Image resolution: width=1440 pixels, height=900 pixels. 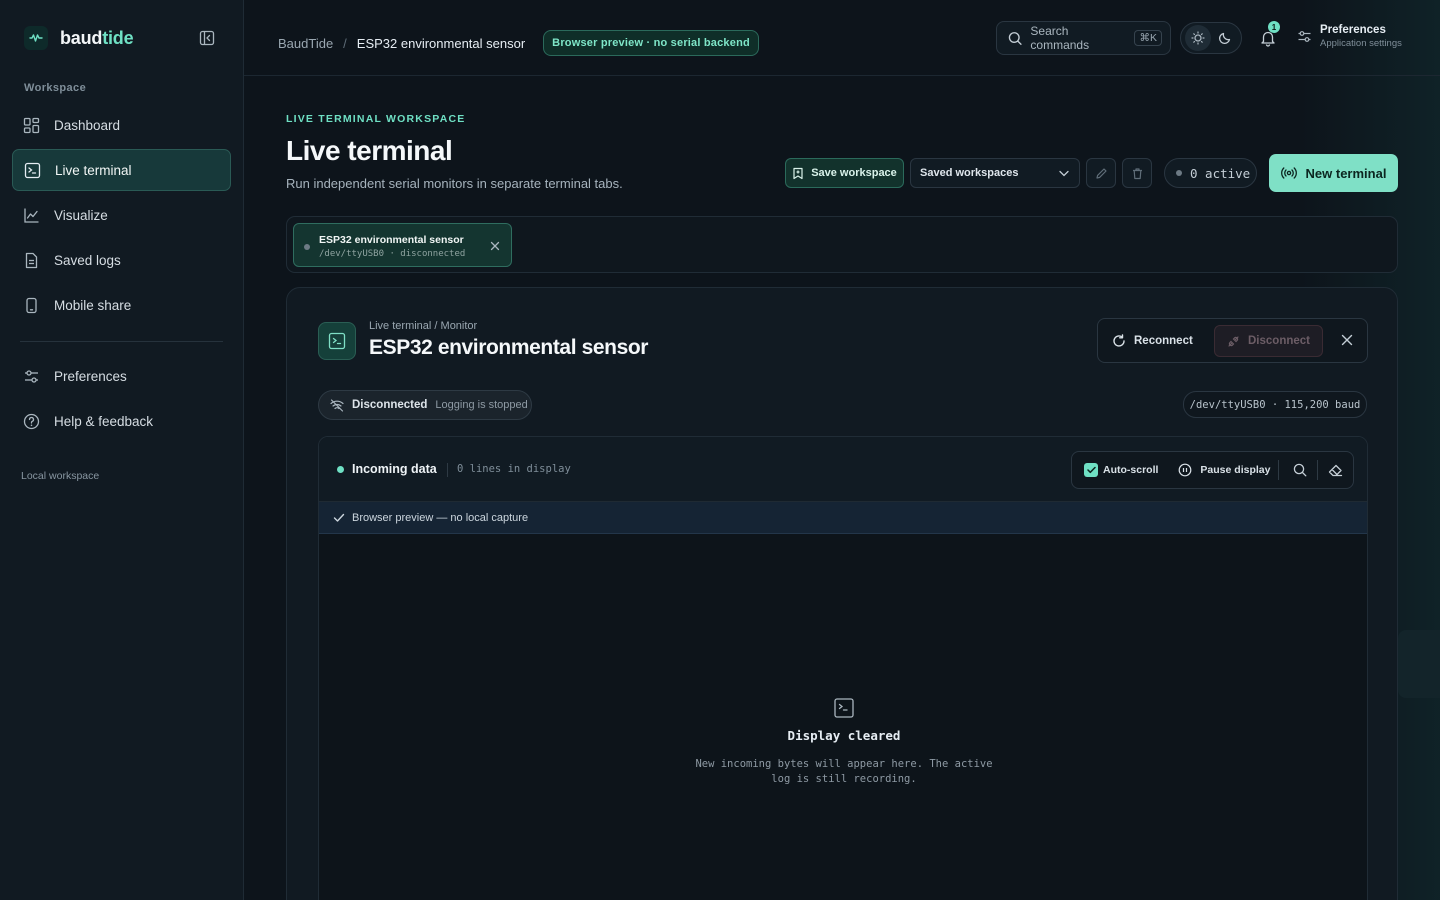 I want to click on close-monitor-button, so click(x=1347, y=340).